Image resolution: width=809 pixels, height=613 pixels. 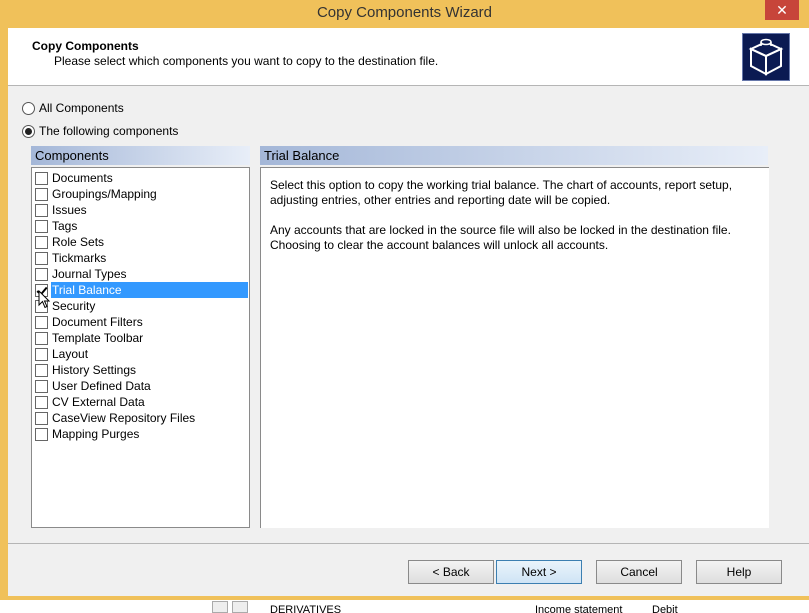 I want to click on close-icon: ✕, so click(x=782, y=10).